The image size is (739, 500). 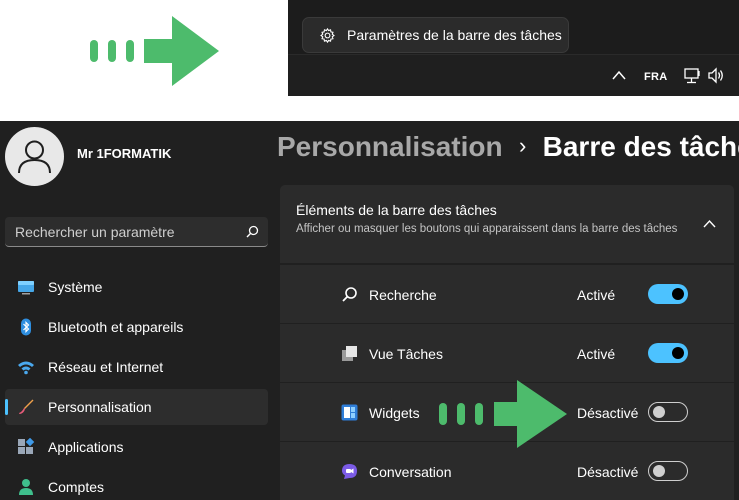 I want to click on account-icon, so click(x=26, y=487).